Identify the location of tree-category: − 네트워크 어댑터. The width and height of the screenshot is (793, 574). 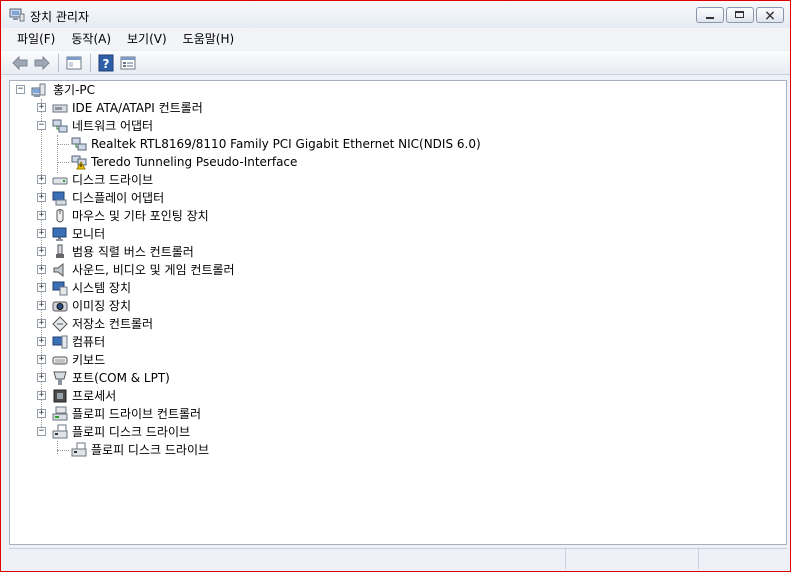
(390, 126).